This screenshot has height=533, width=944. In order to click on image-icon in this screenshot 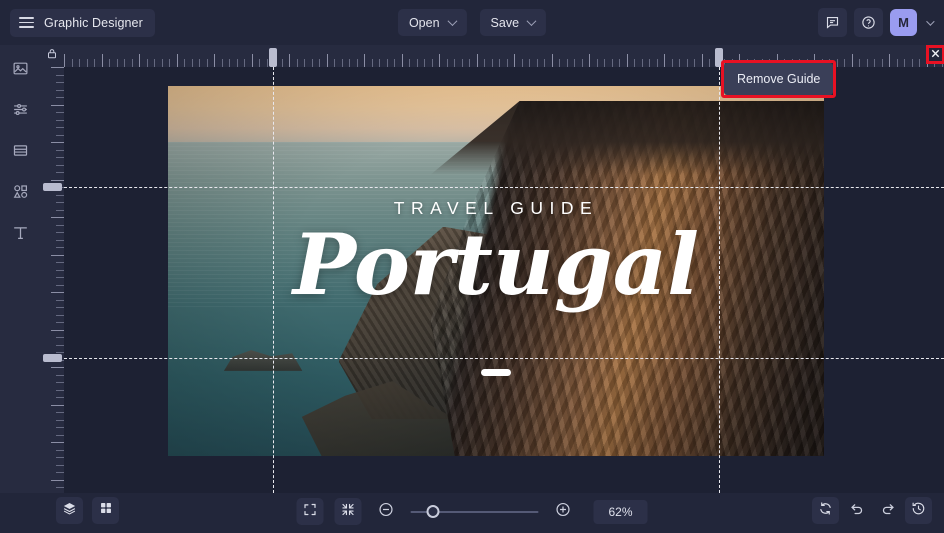, I will do `click(20, 71)`.